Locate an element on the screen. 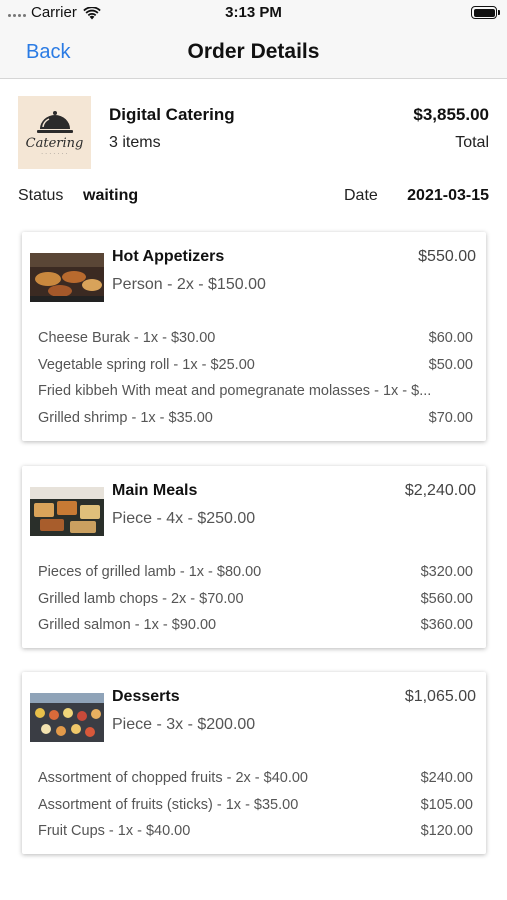  status-bar: Carrier 3:13 PM is located at coordinates (253, 14).